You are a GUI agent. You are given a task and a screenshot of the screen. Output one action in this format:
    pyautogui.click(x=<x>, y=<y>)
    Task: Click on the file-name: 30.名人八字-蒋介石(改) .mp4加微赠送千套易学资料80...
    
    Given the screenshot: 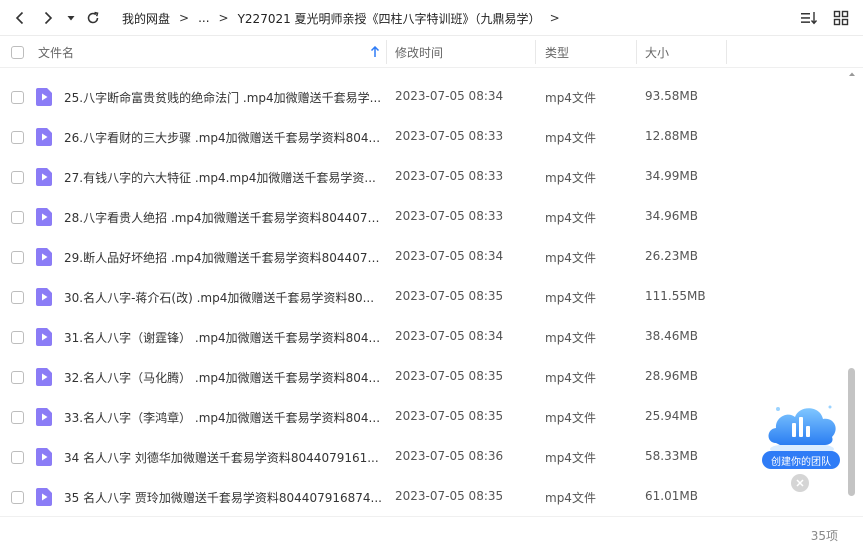 What is the action you would take?
    pyautogui.click(x=223, y=297)
    